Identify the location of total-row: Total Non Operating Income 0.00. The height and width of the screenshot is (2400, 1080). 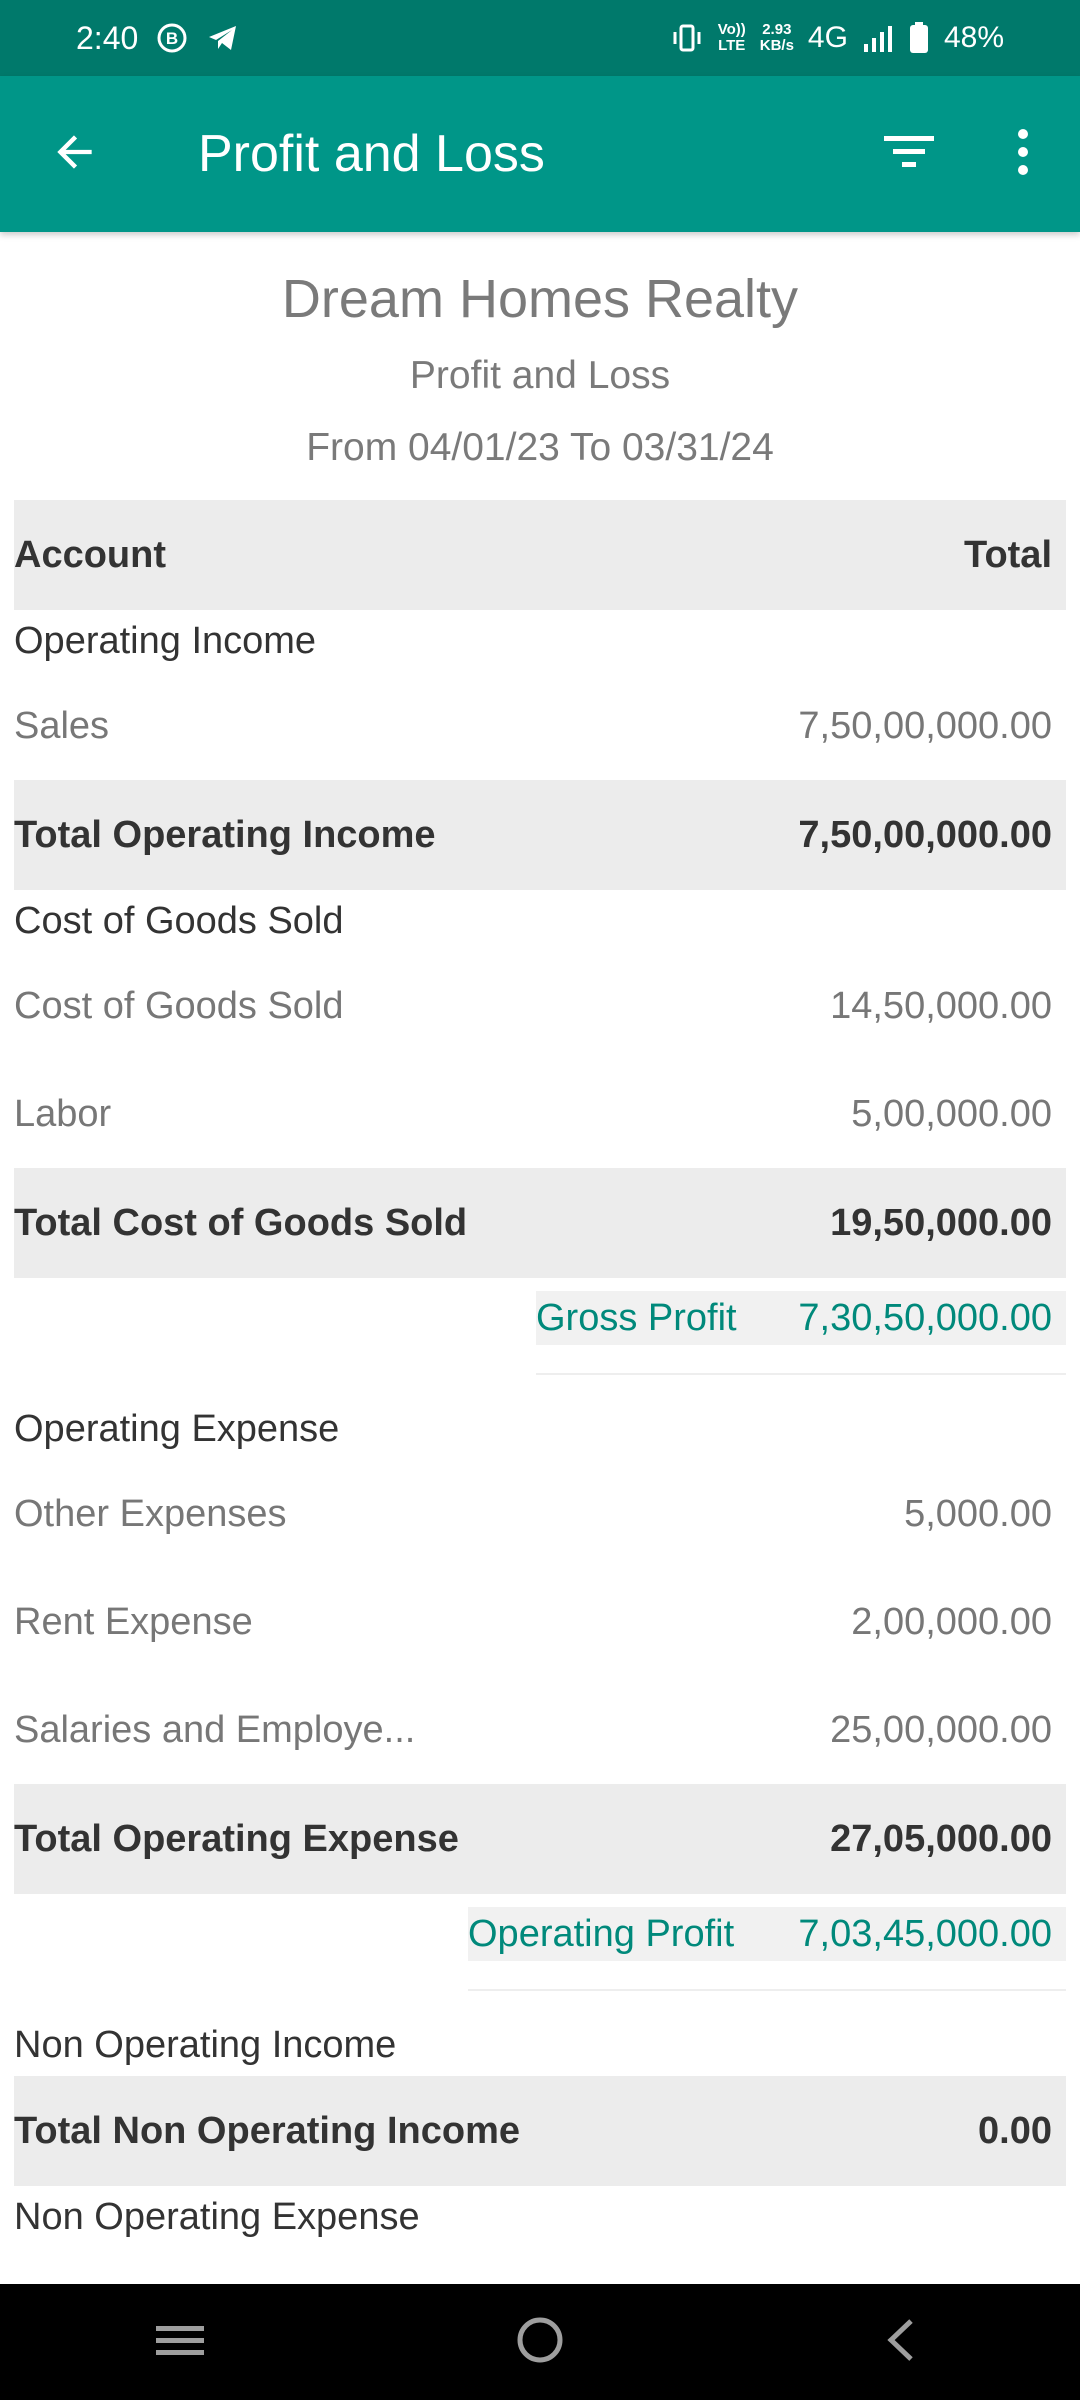
(540, 2131).